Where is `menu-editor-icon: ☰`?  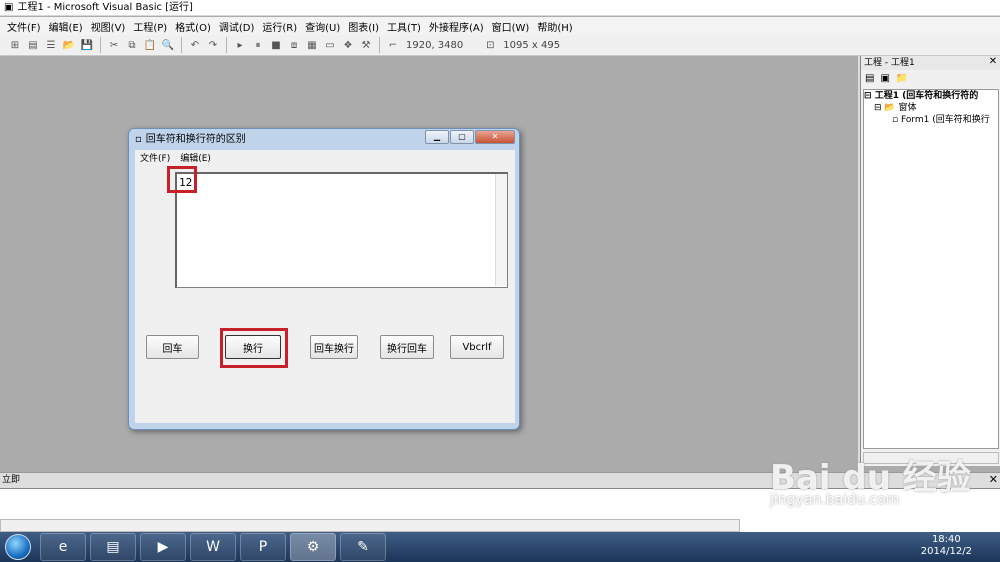
menu-editor-icon: ☰ is located at coordinates (51, 45).